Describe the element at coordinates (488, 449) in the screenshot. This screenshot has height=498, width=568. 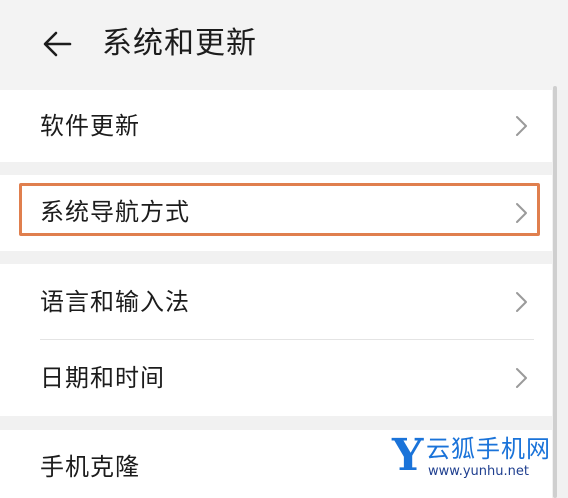
I see `watermark-name: 云狐手机网` at that location.